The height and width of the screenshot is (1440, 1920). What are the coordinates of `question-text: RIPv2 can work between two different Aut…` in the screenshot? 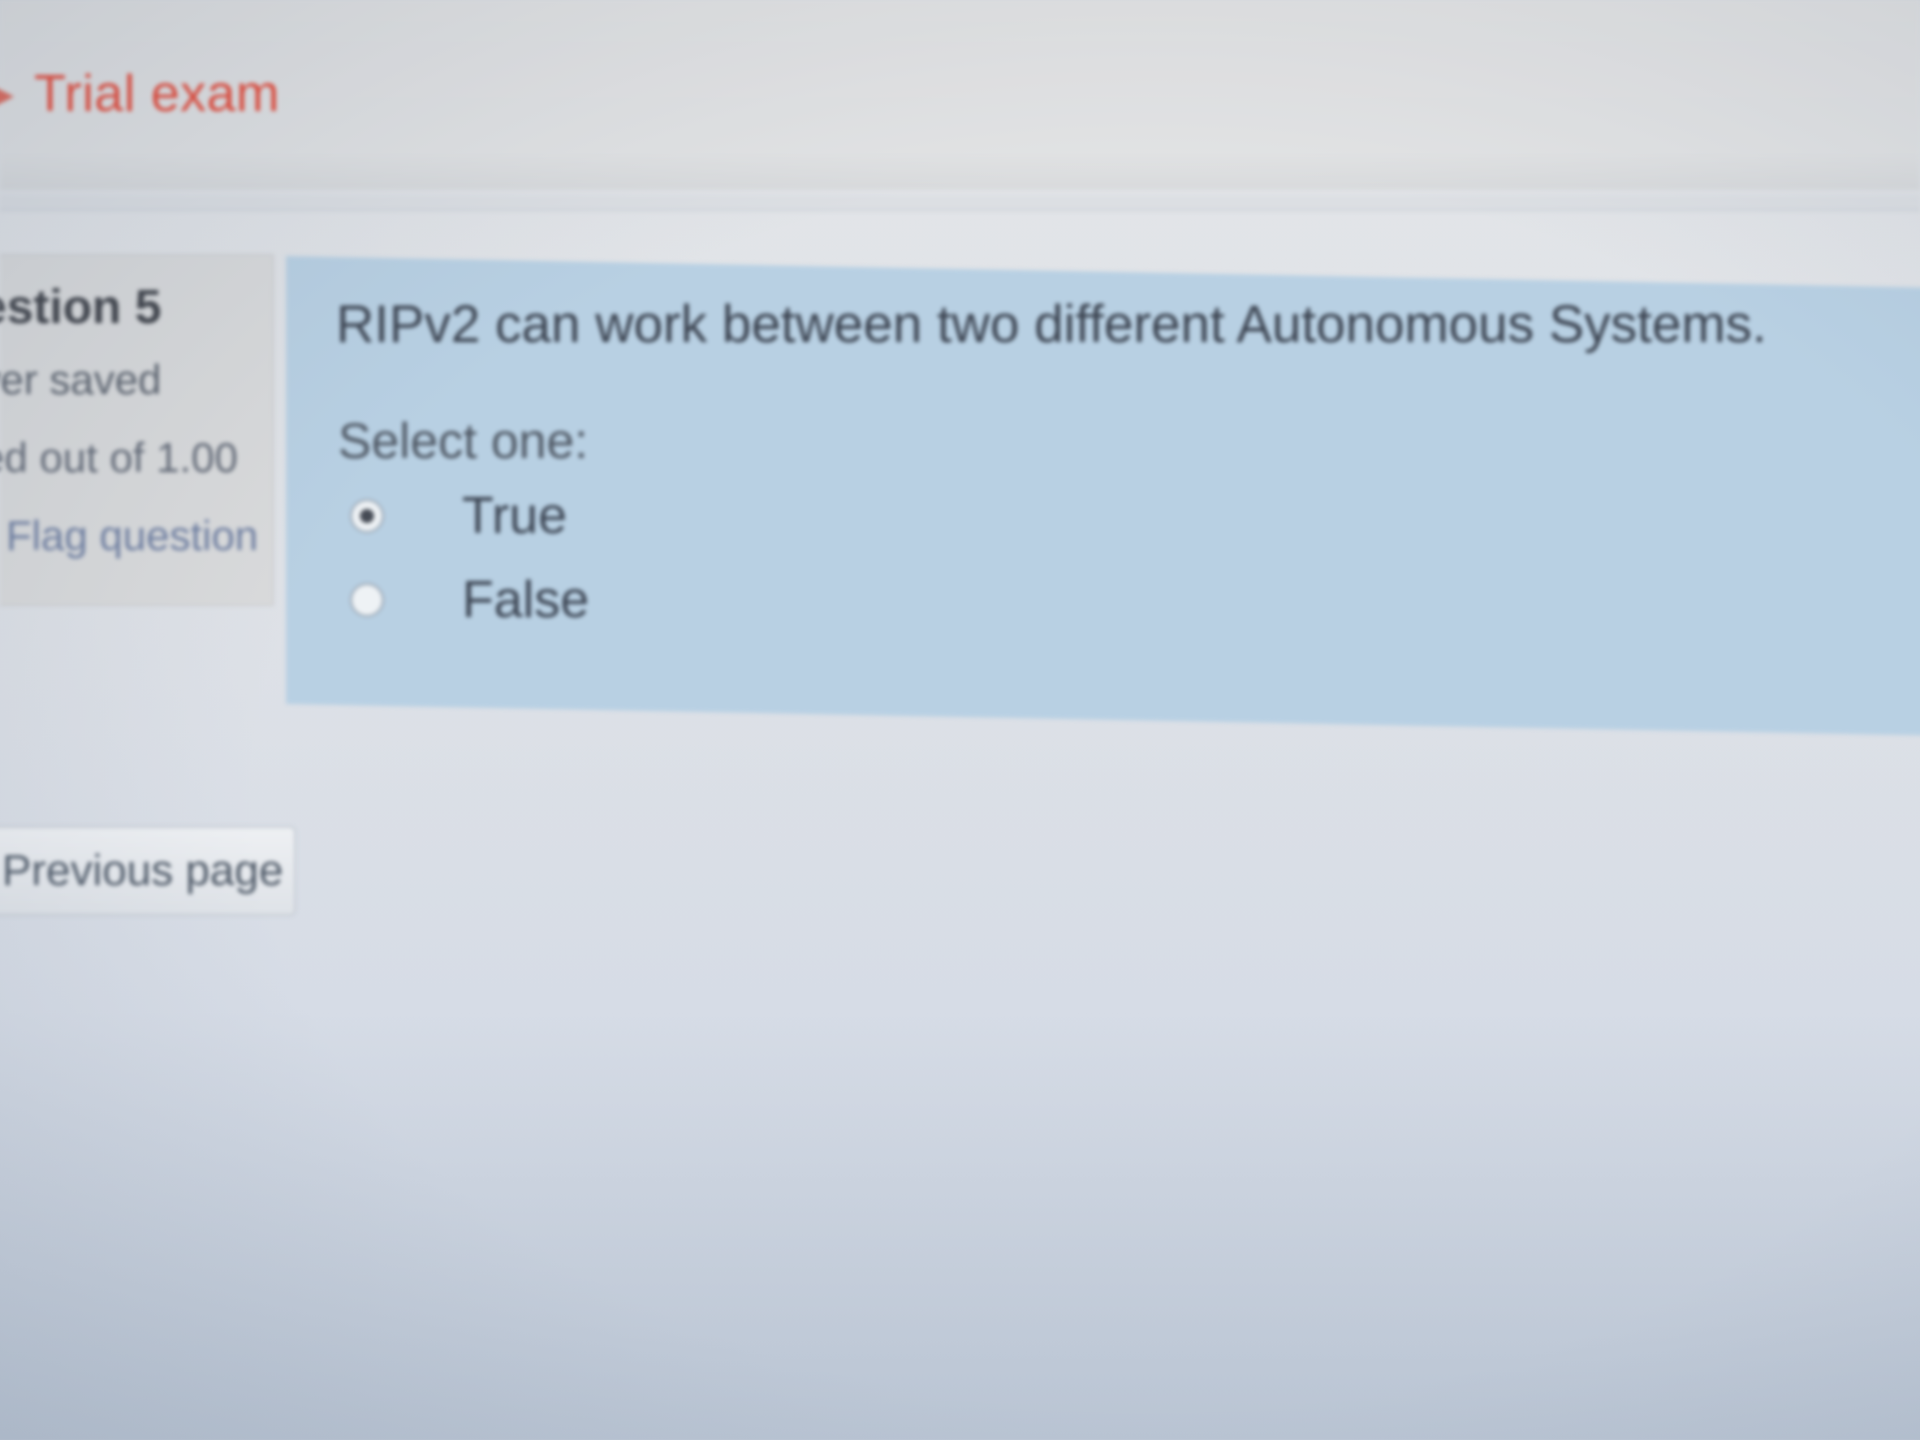 It's located at (1051, 324).